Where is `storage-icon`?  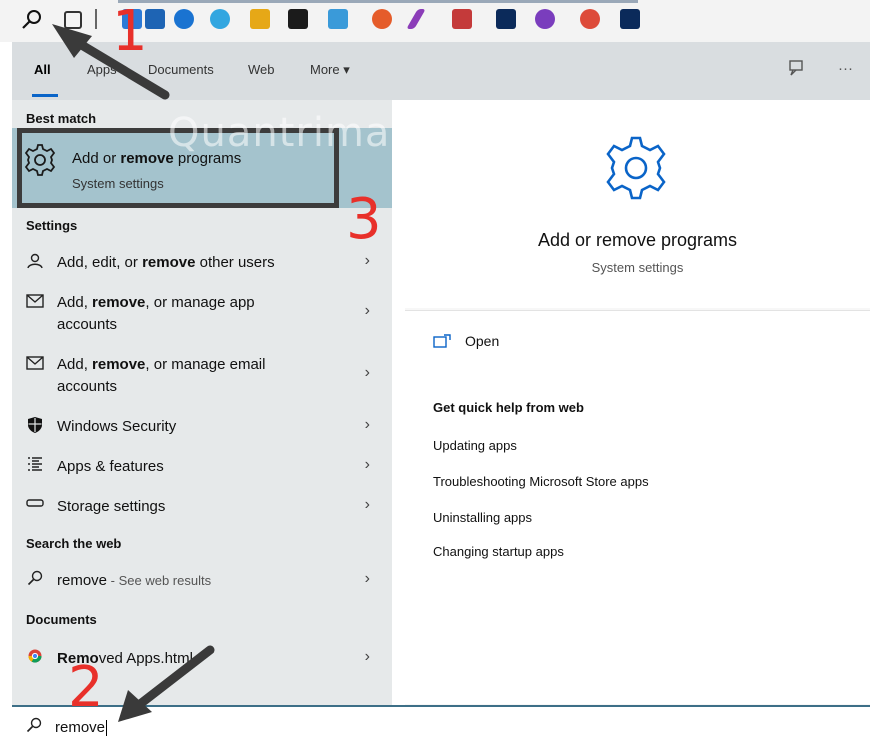
storage-icon is located at coordinates (35, 505).